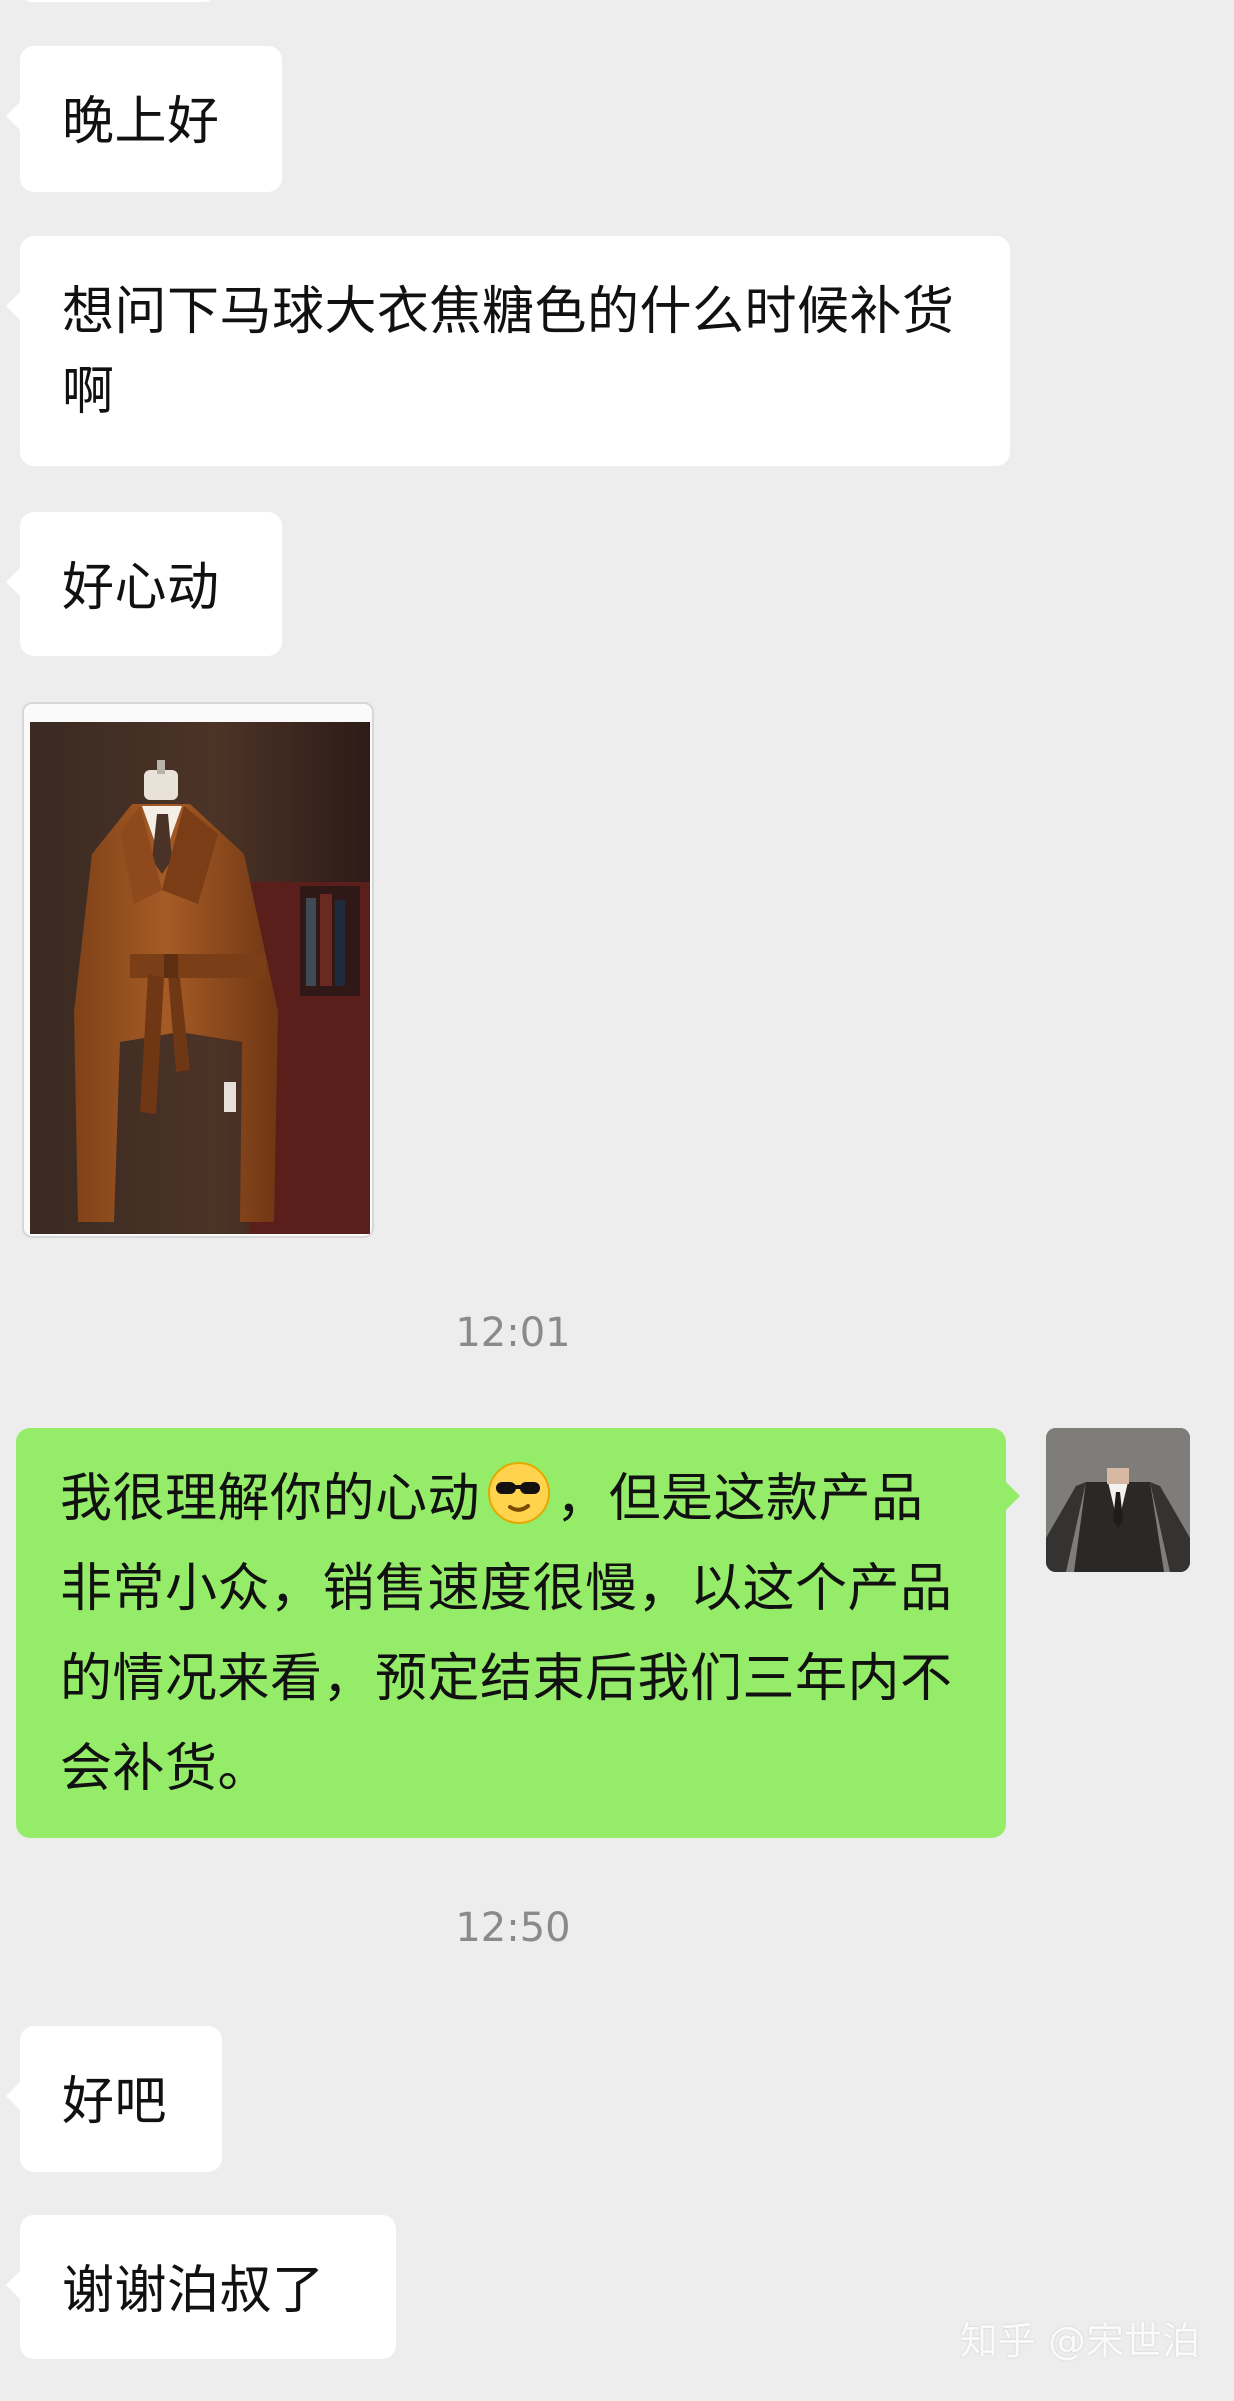  What do you see at coordinates (513, 1333) in the screenshot?
I see `timestamp: 12:01` at bounding box center [513, 1333].